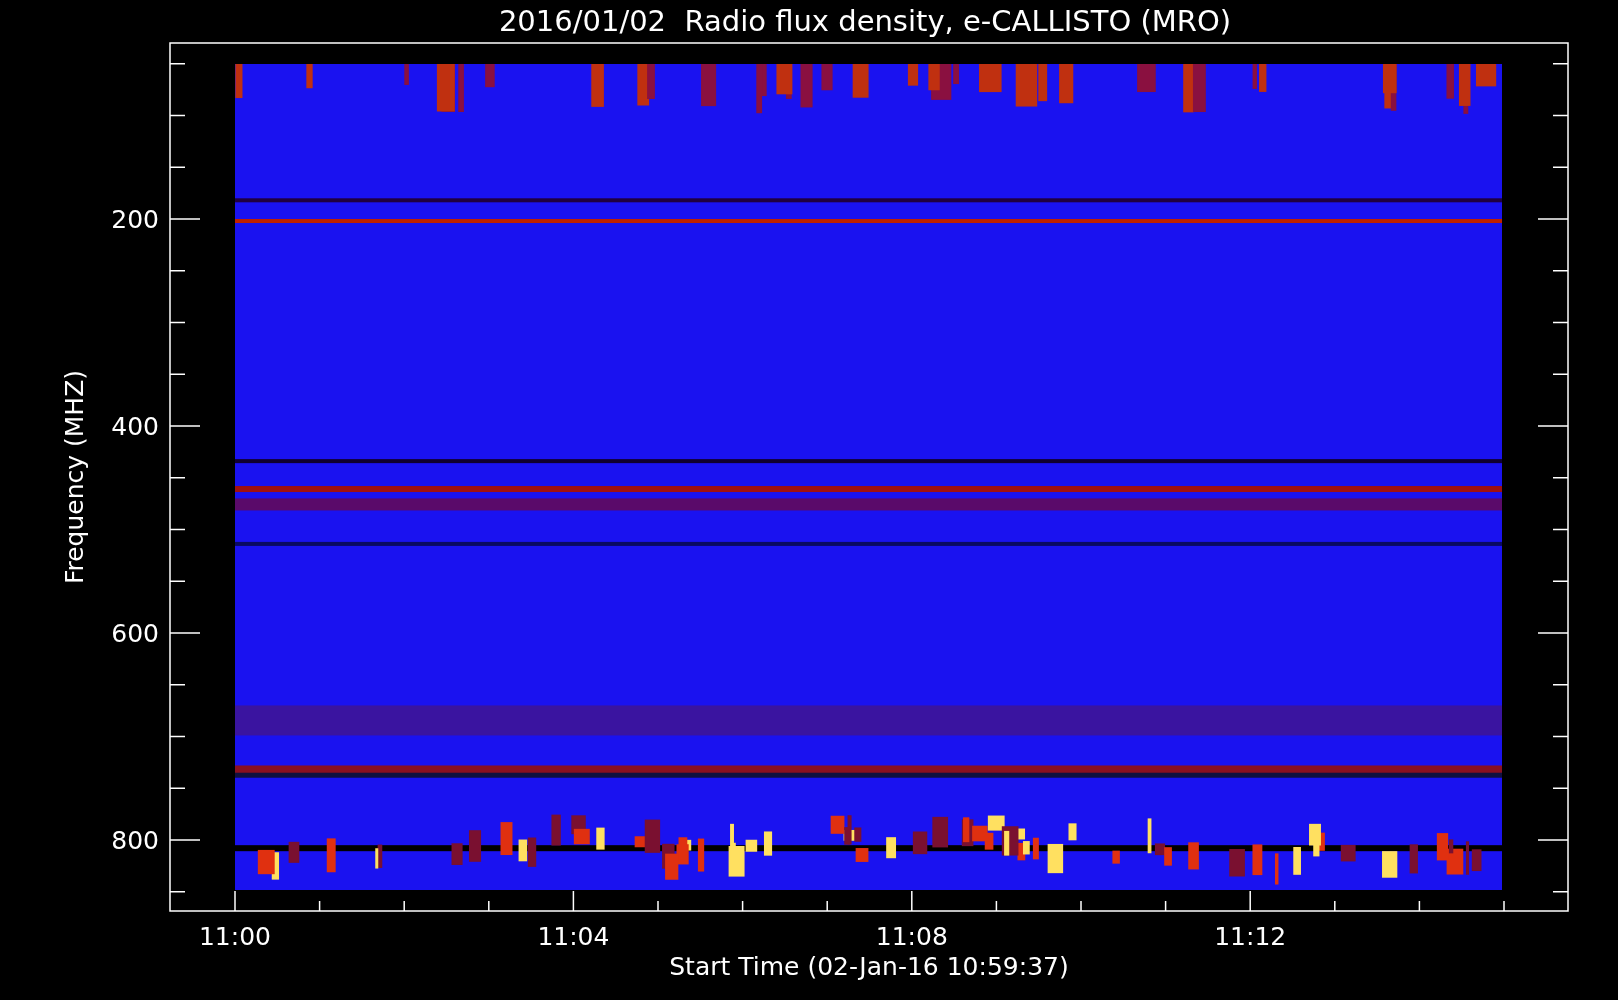 Image resolution: width=1618 pixels, height=1000 pixels. What do you see at coordinates (74, 477) in the screenshot?
I see `y-axis-label: Frequency (MHZ)` at bounding box center [74, 477].